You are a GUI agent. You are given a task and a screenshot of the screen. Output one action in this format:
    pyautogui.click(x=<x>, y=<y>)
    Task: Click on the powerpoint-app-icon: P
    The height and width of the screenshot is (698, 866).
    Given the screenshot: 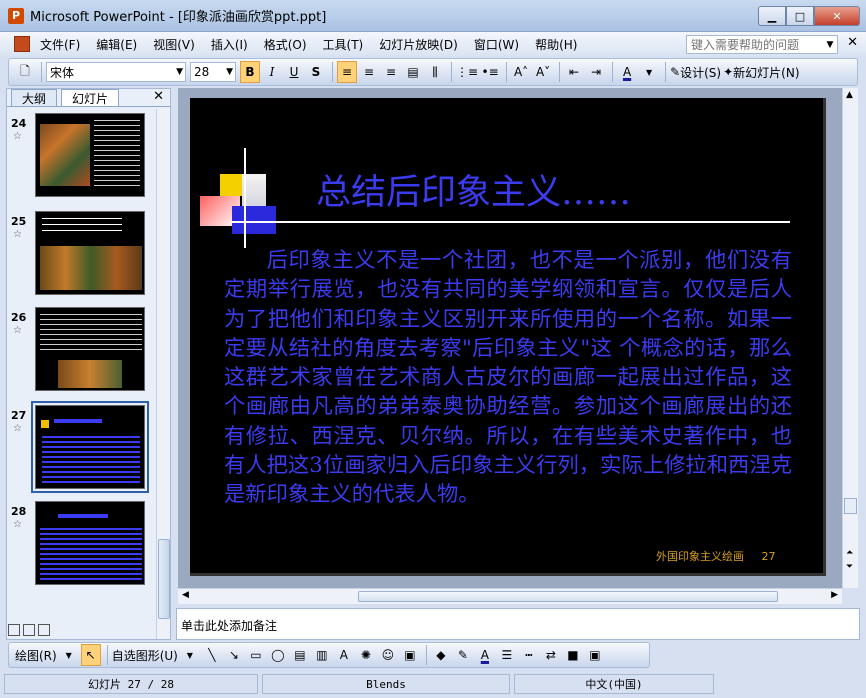 What is the action you would take?
    pyautogui.click(x=16, y=15)
    